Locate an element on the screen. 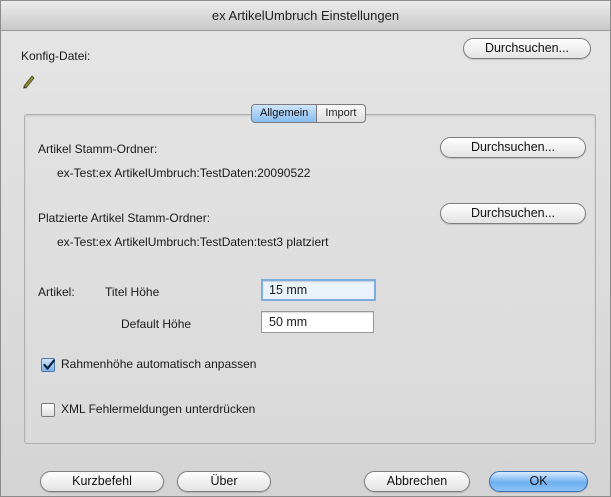  ok-button: OK is located at coordinates (538, 481).